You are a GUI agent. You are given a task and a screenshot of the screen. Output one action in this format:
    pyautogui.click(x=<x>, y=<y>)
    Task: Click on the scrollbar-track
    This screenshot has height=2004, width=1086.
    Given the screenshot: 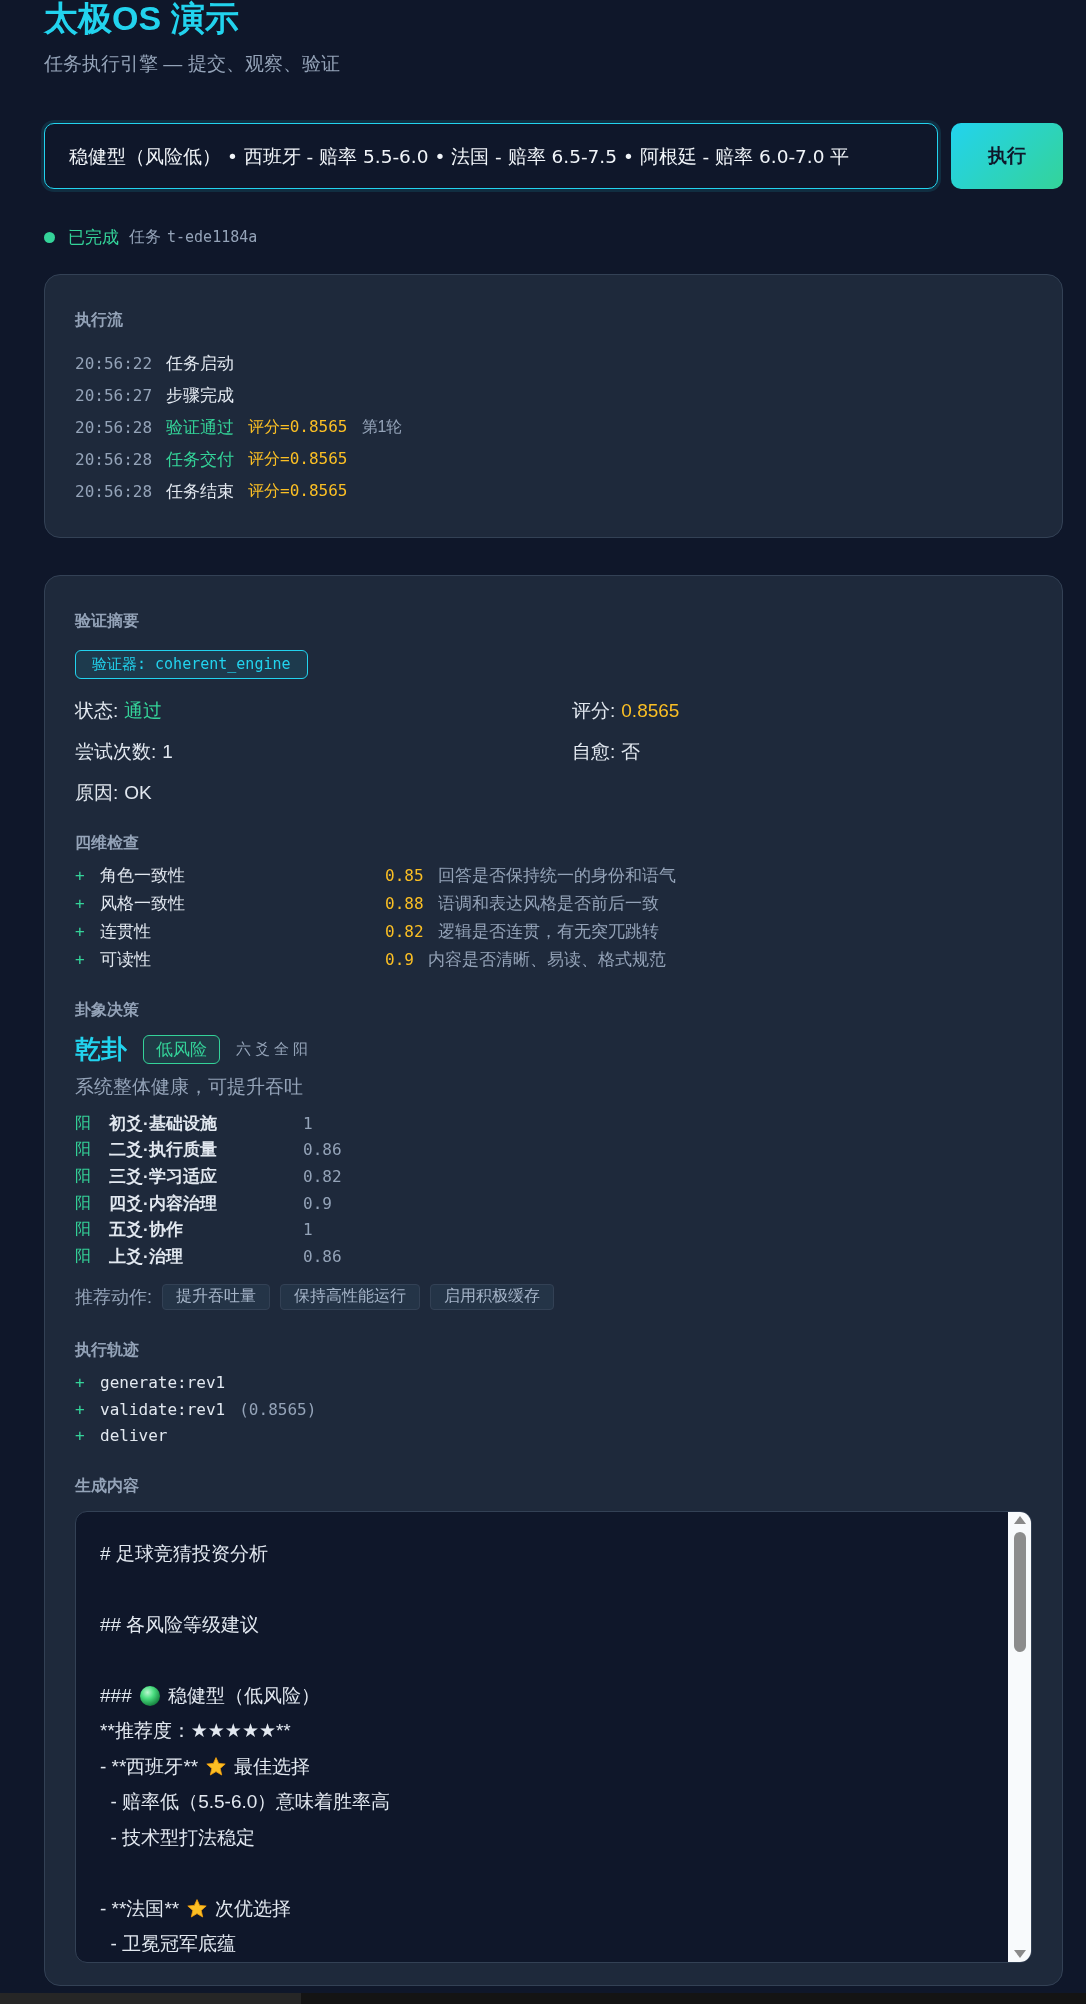 What is the action you would take?
    pyautogui.click(x=1019, y=1737)
    